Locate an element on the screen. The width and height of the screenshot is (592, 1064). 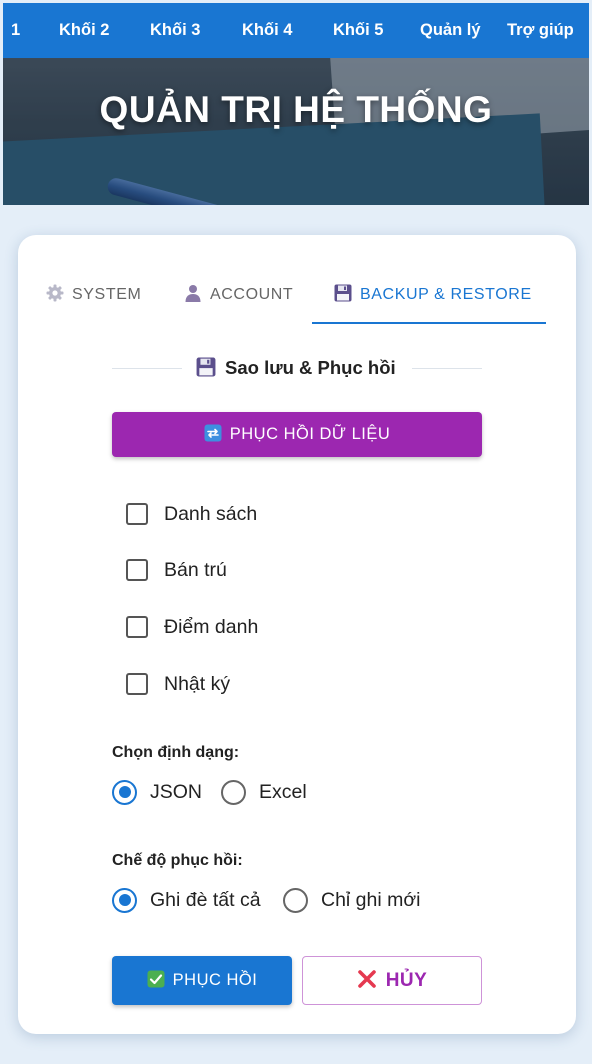
tab-system: SYSTEM is located at coordinates (93, 295).